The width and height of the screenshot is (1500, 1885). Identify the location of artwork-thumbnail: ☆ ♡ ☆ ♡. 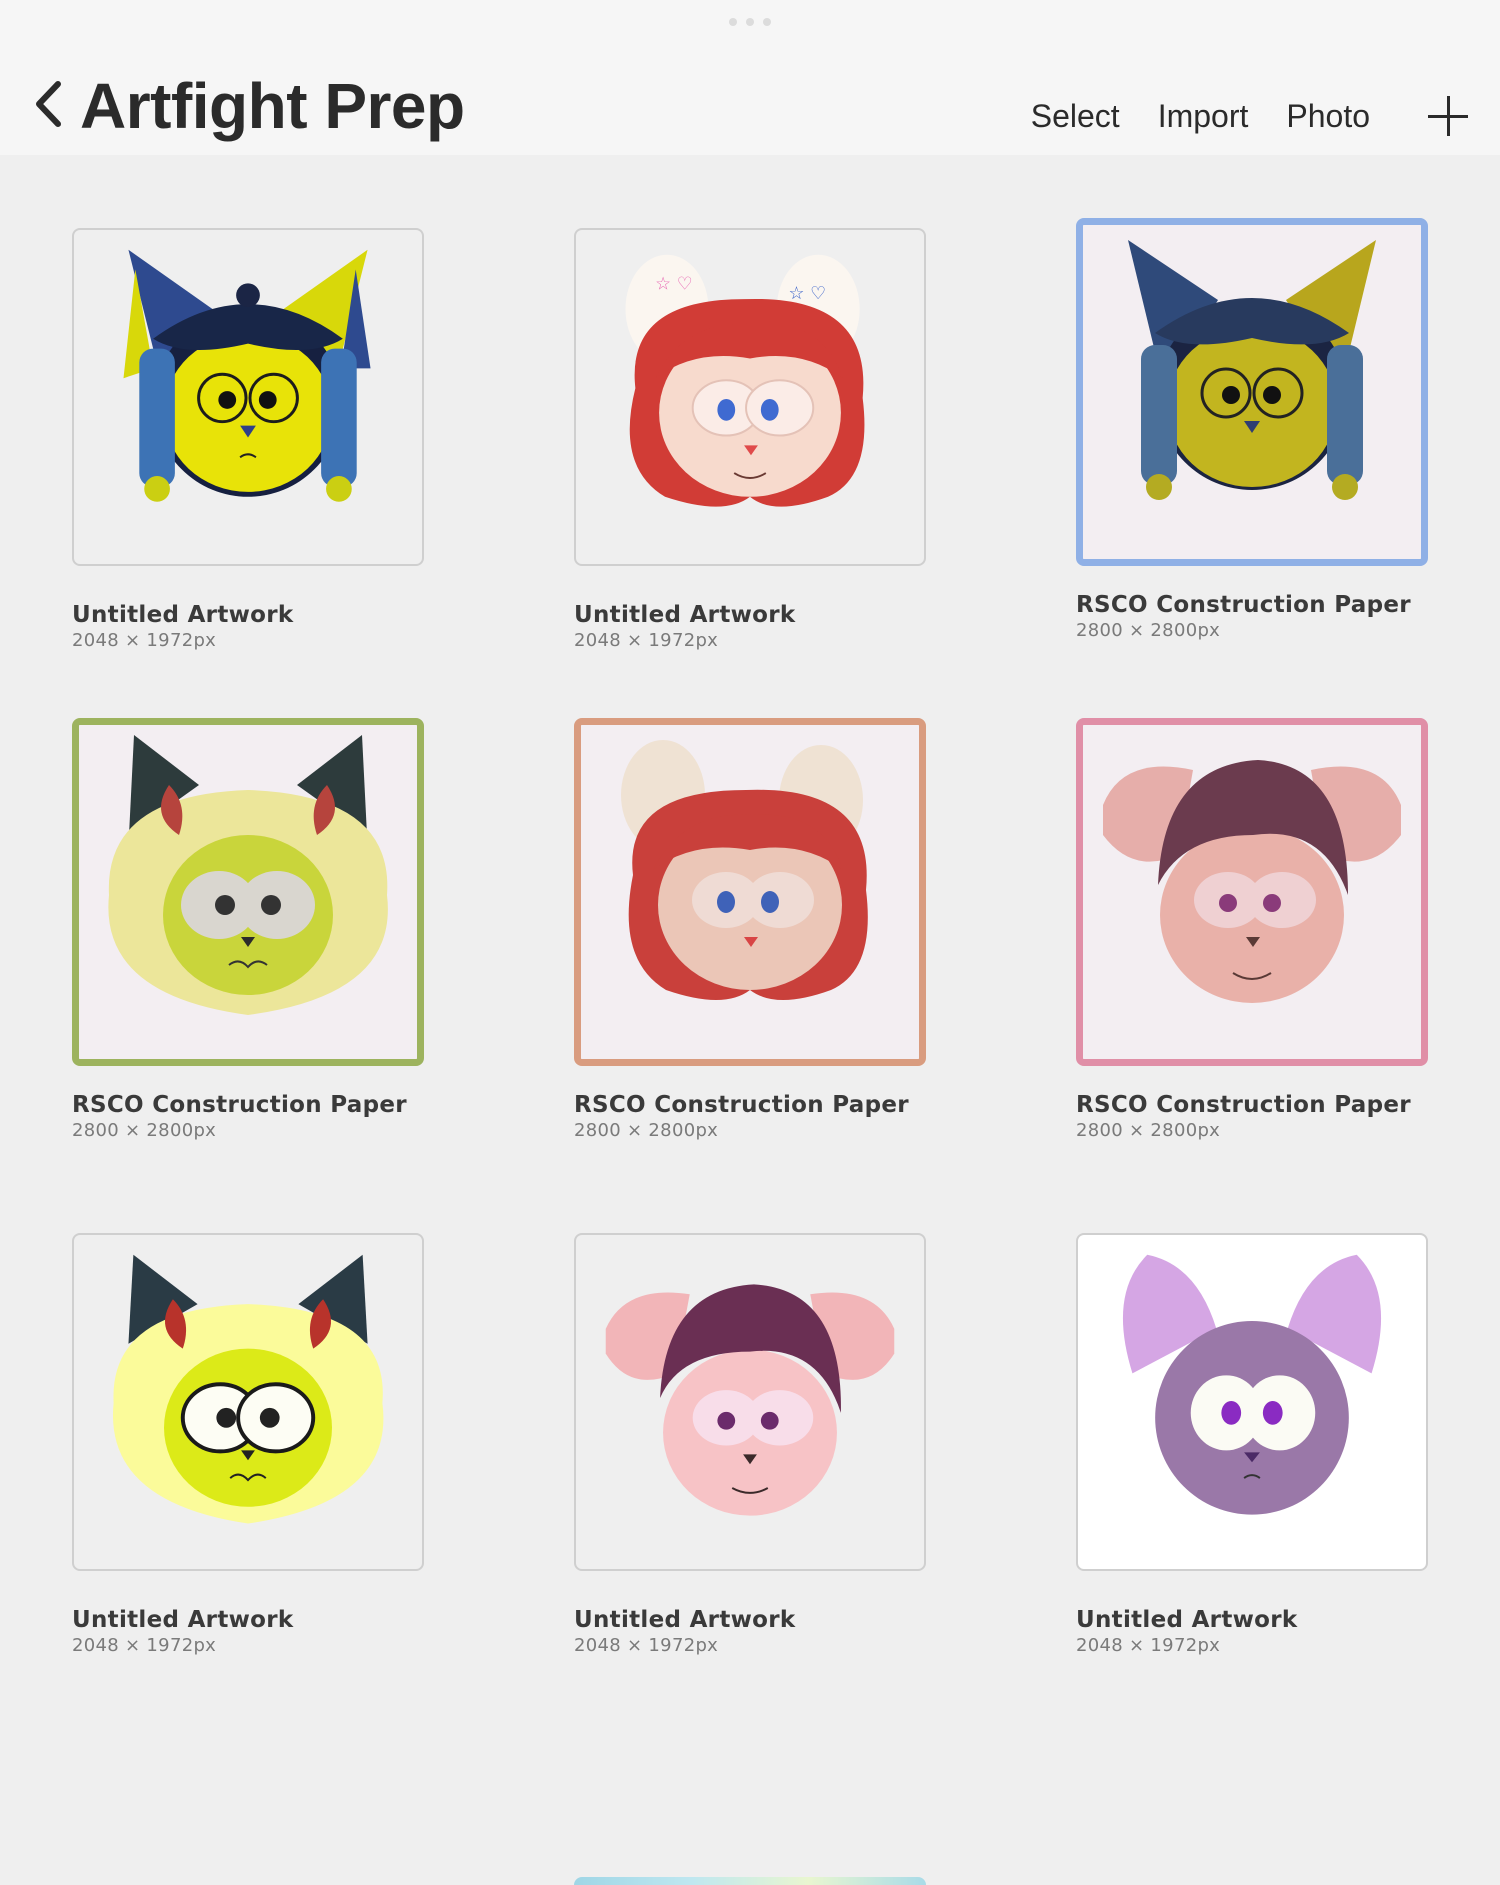
(750, 397).